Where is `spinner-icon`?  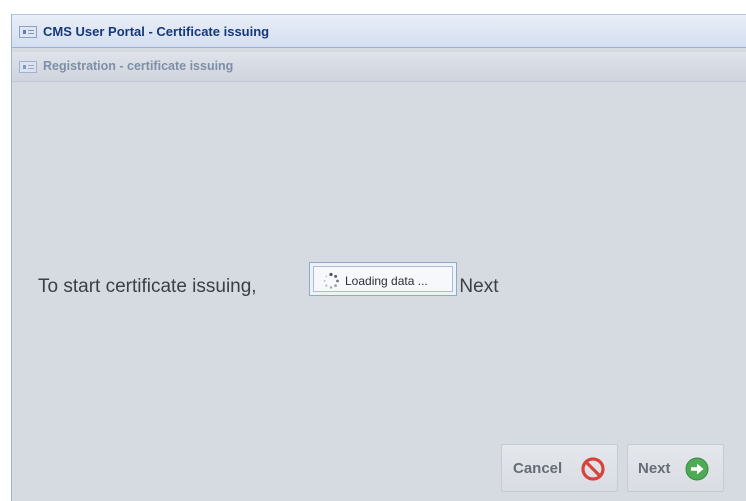 spinner-icon is located at coordinates (331, 280).